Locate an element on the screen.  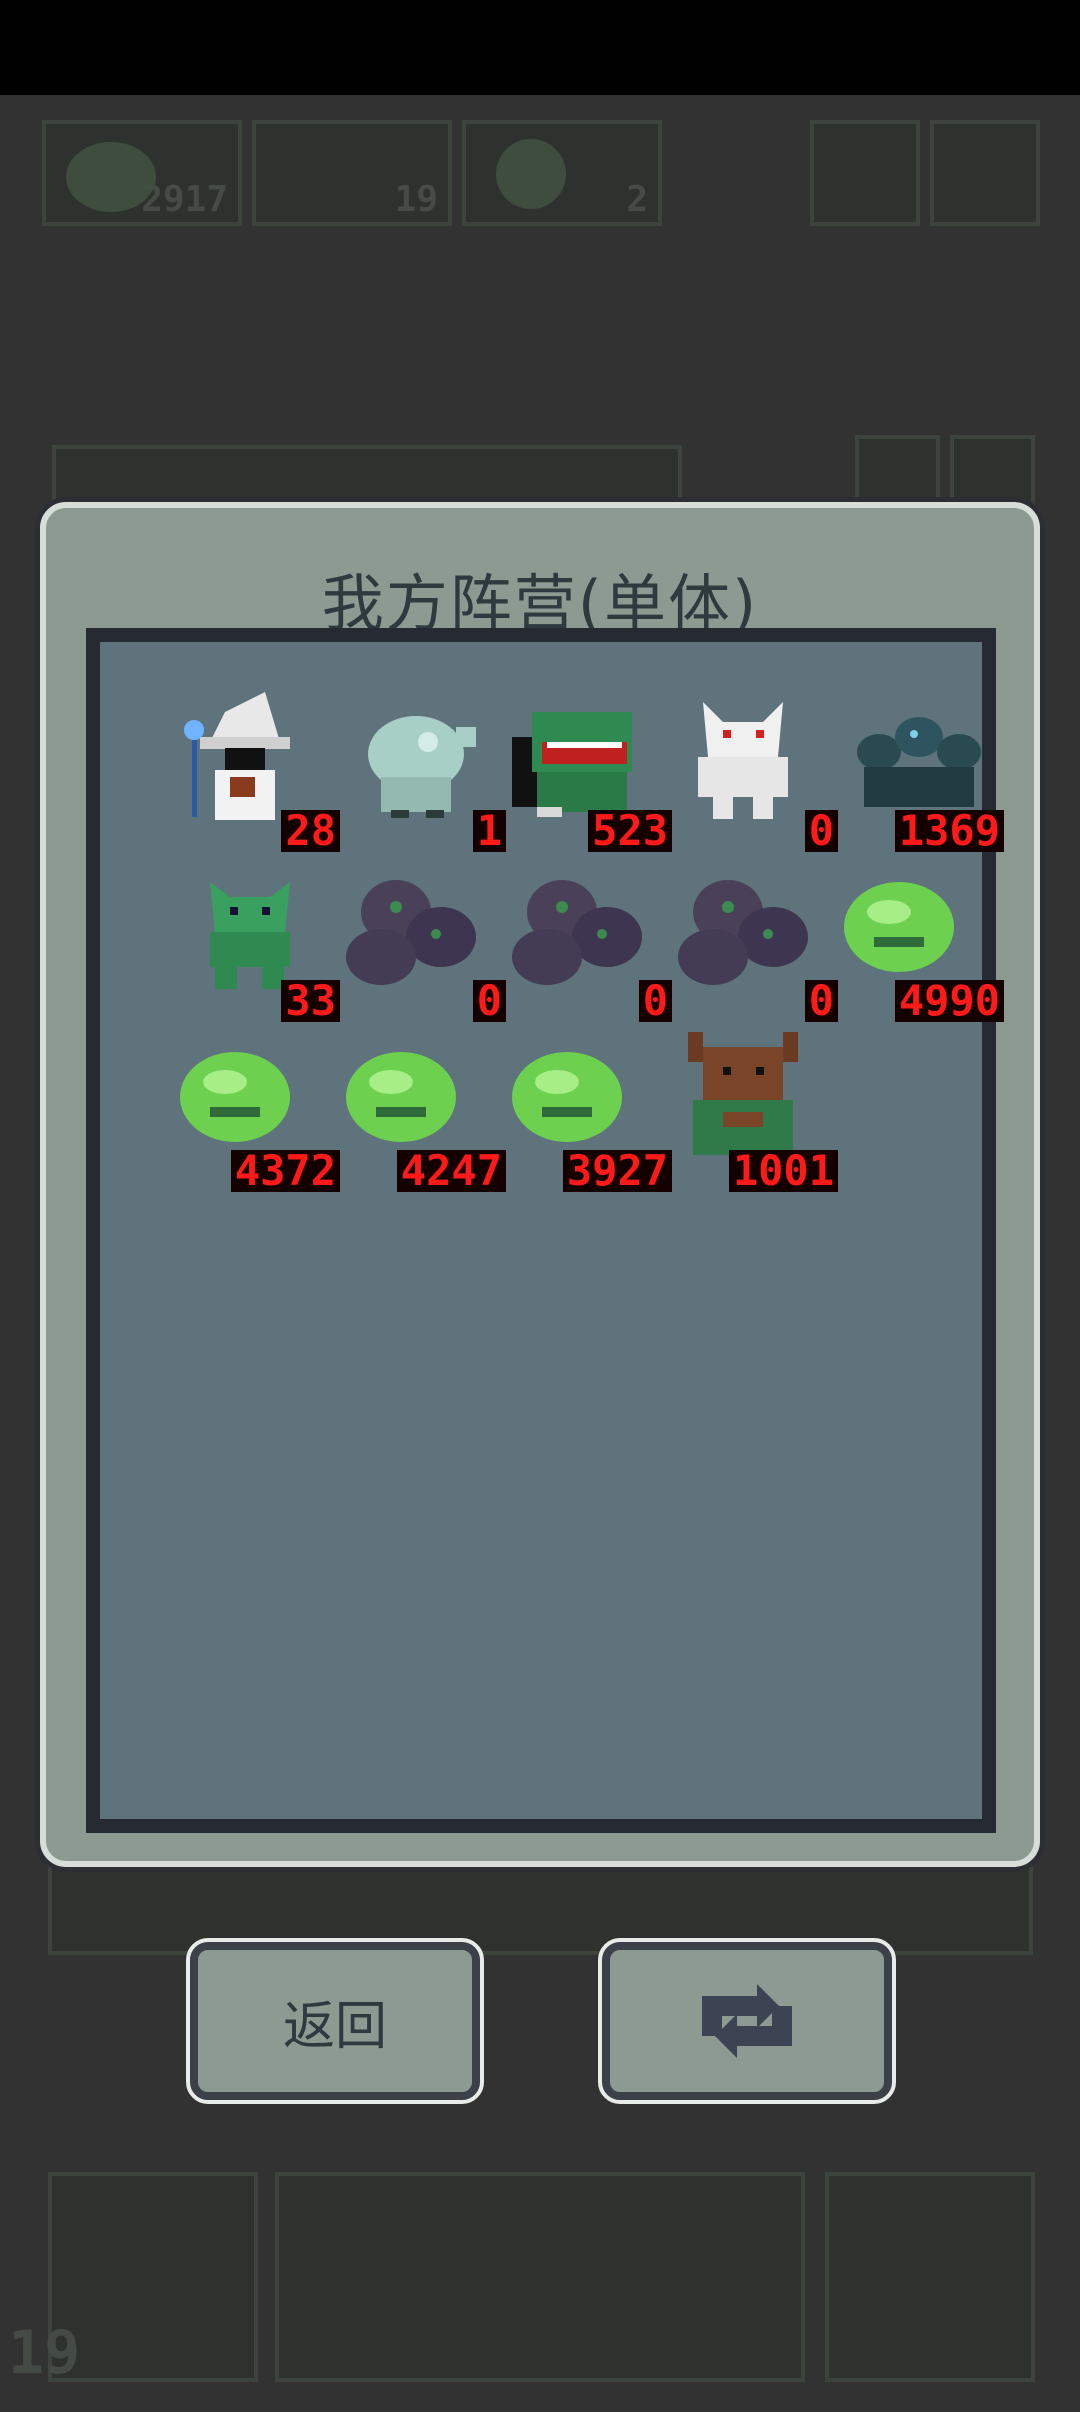
unit-count: 4990 is located at coordinates (949, 1001).